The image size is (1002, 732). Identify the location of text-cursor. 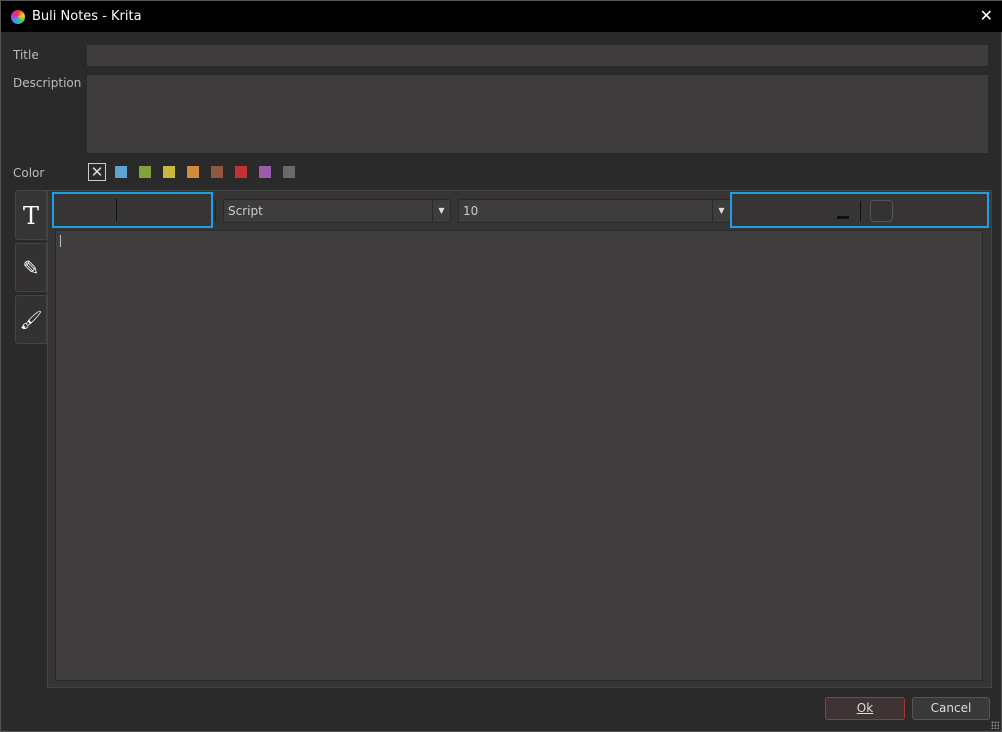
(60, 241).